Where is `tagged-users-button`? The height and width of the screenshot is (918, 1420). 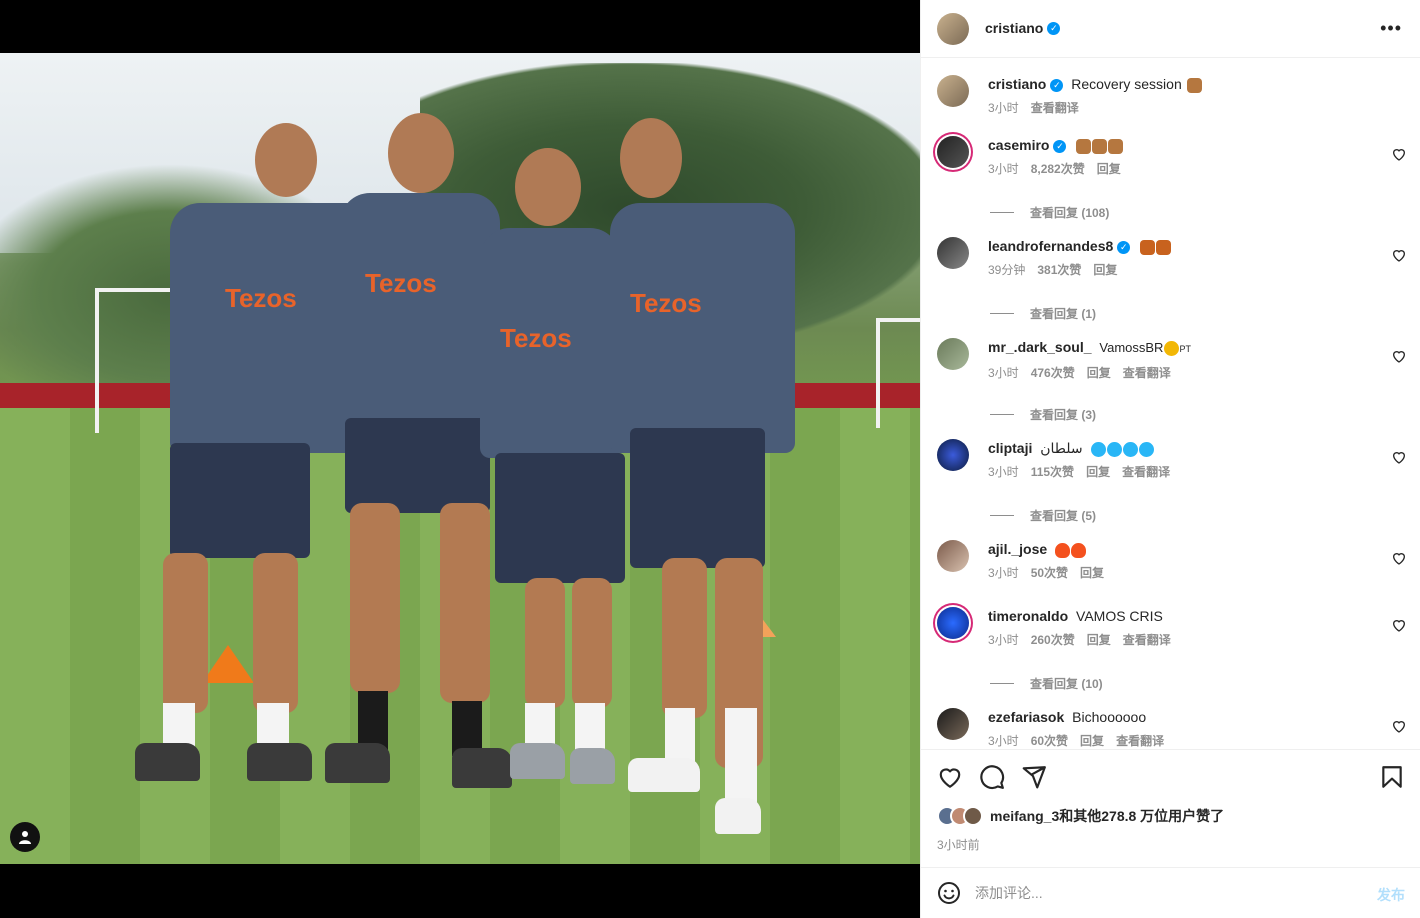
tagged-users-button is located at coordinates (25, 837).